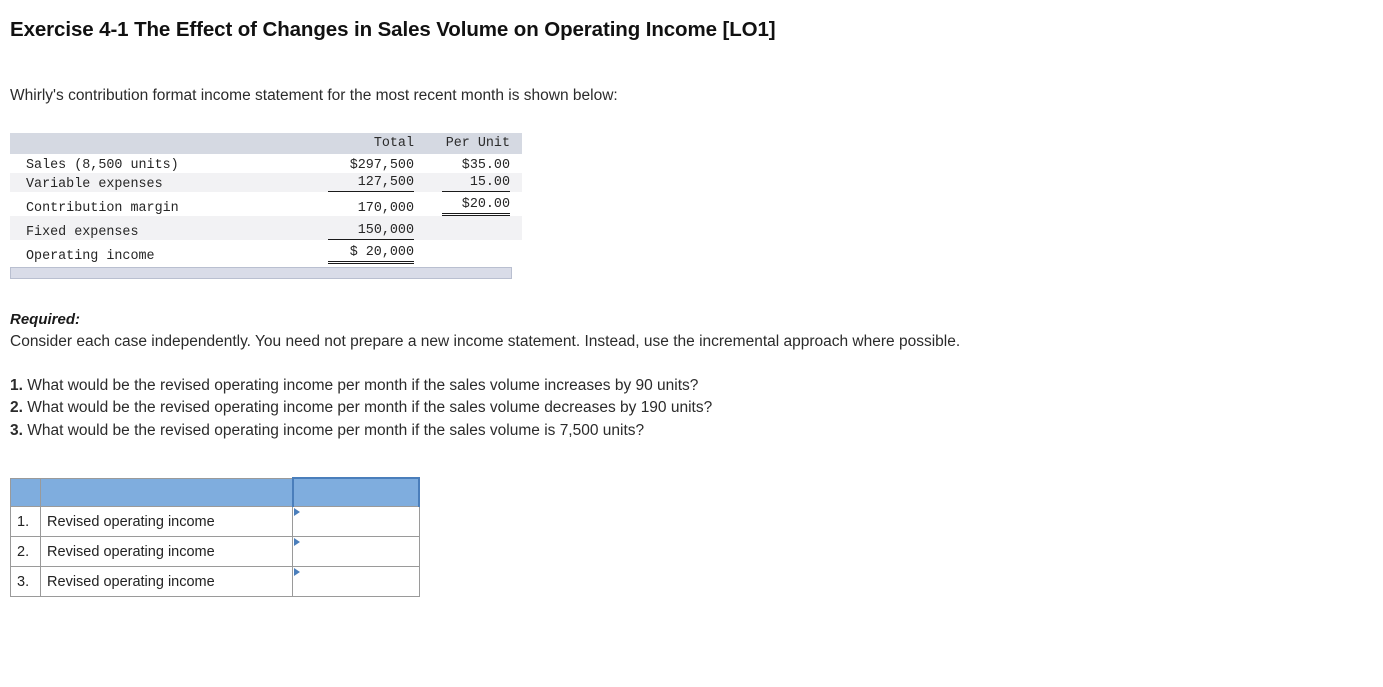  Describe the element at coordinates (25, 522) in the screenshot. I see `answer-row-1-number: 1.` at that location.